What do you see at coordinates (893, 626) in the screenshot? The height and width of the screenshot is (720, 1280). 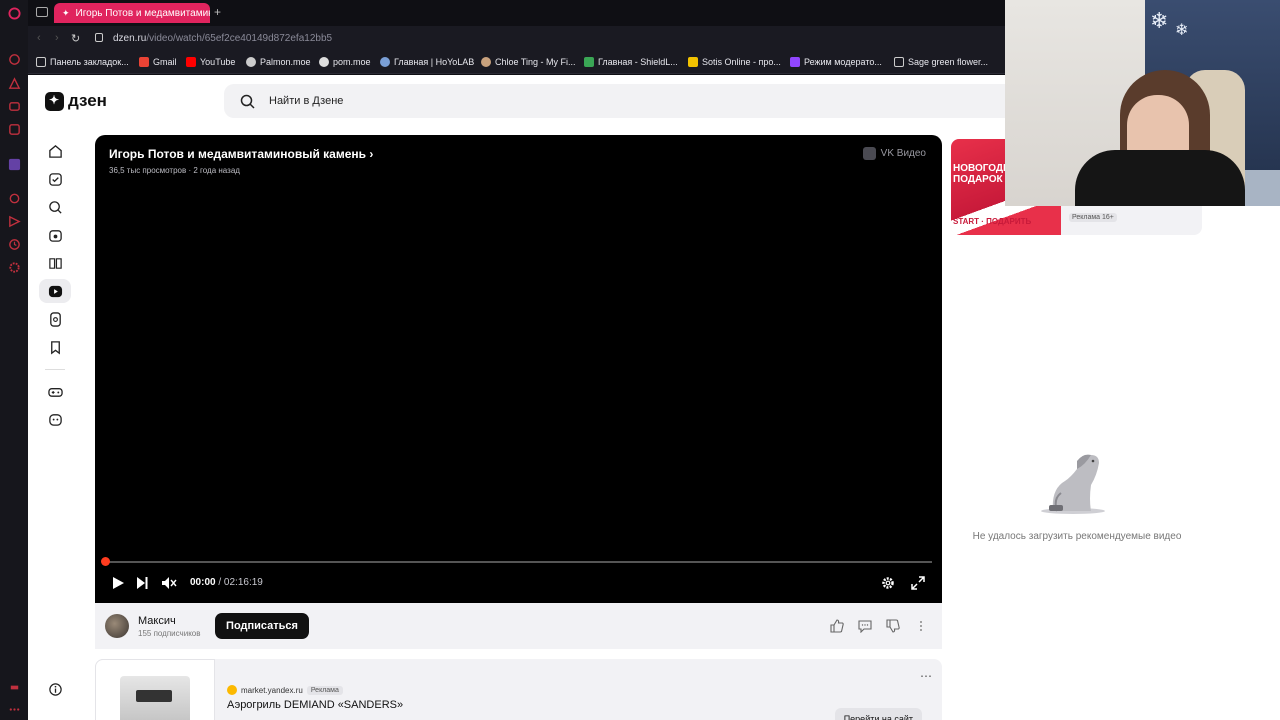 I see `dislike-icon` at bounding box center [893, 626].